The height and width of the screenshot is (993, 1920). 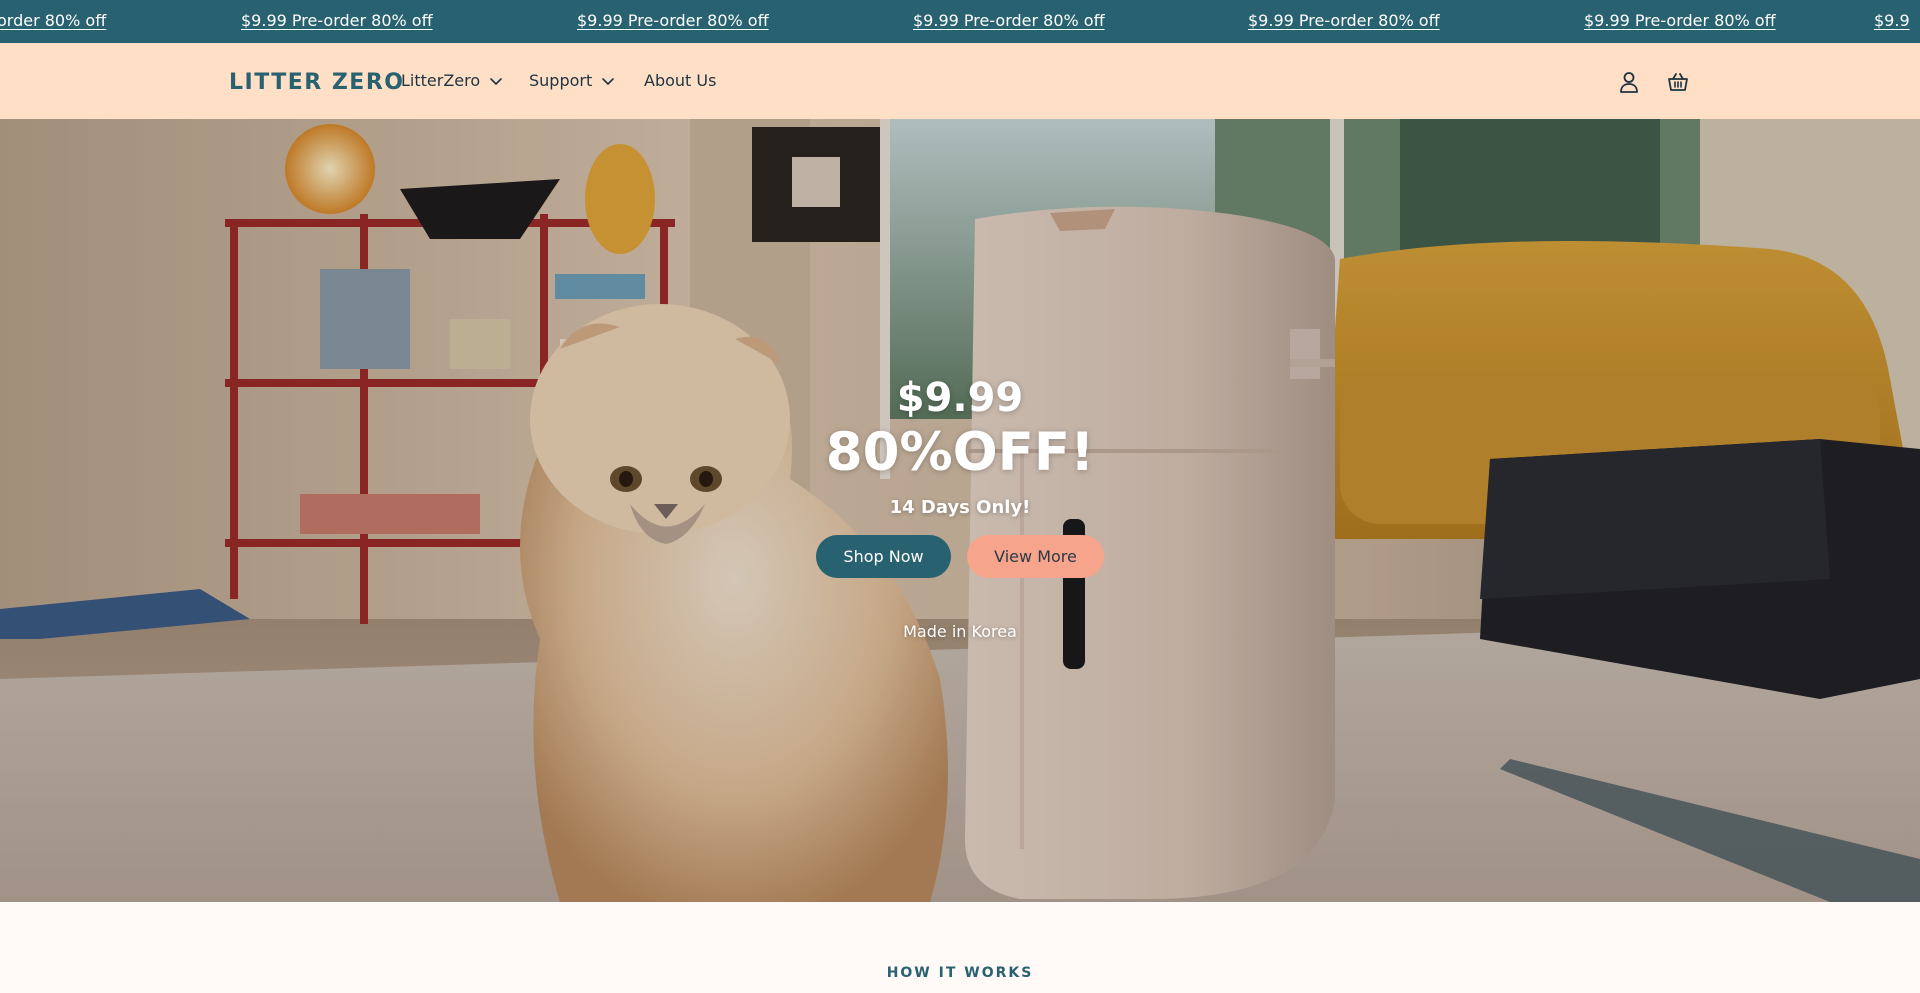 I want to click on cart-icon, so click(x=1678, y=82).